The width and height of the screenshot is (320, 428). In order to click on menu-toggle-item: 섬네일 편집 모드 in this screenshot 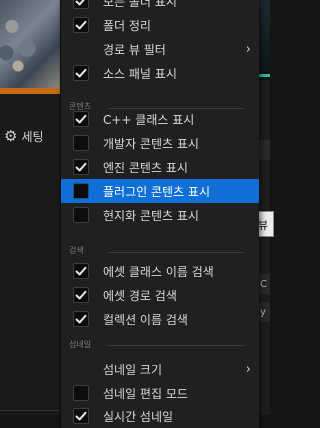, I will do `click(160, 393)`.